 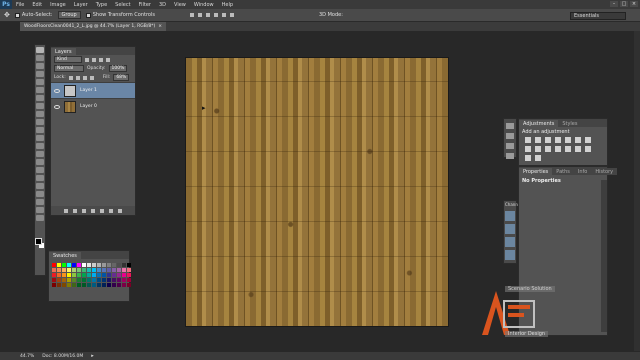 What do you see at coordinates (558, 149) in the screenshot?
I see `color-lookup-icon` at bounding box center [558, 149].